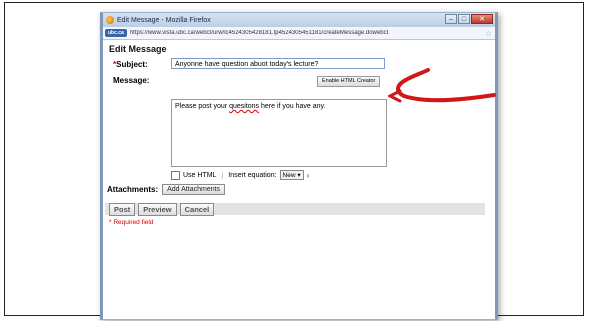 The width and height of the screenshot is (590, 321). Describe the element at coordinates (442, 85) in the screenshot. I see `annotation-arrow-icon` at that location.